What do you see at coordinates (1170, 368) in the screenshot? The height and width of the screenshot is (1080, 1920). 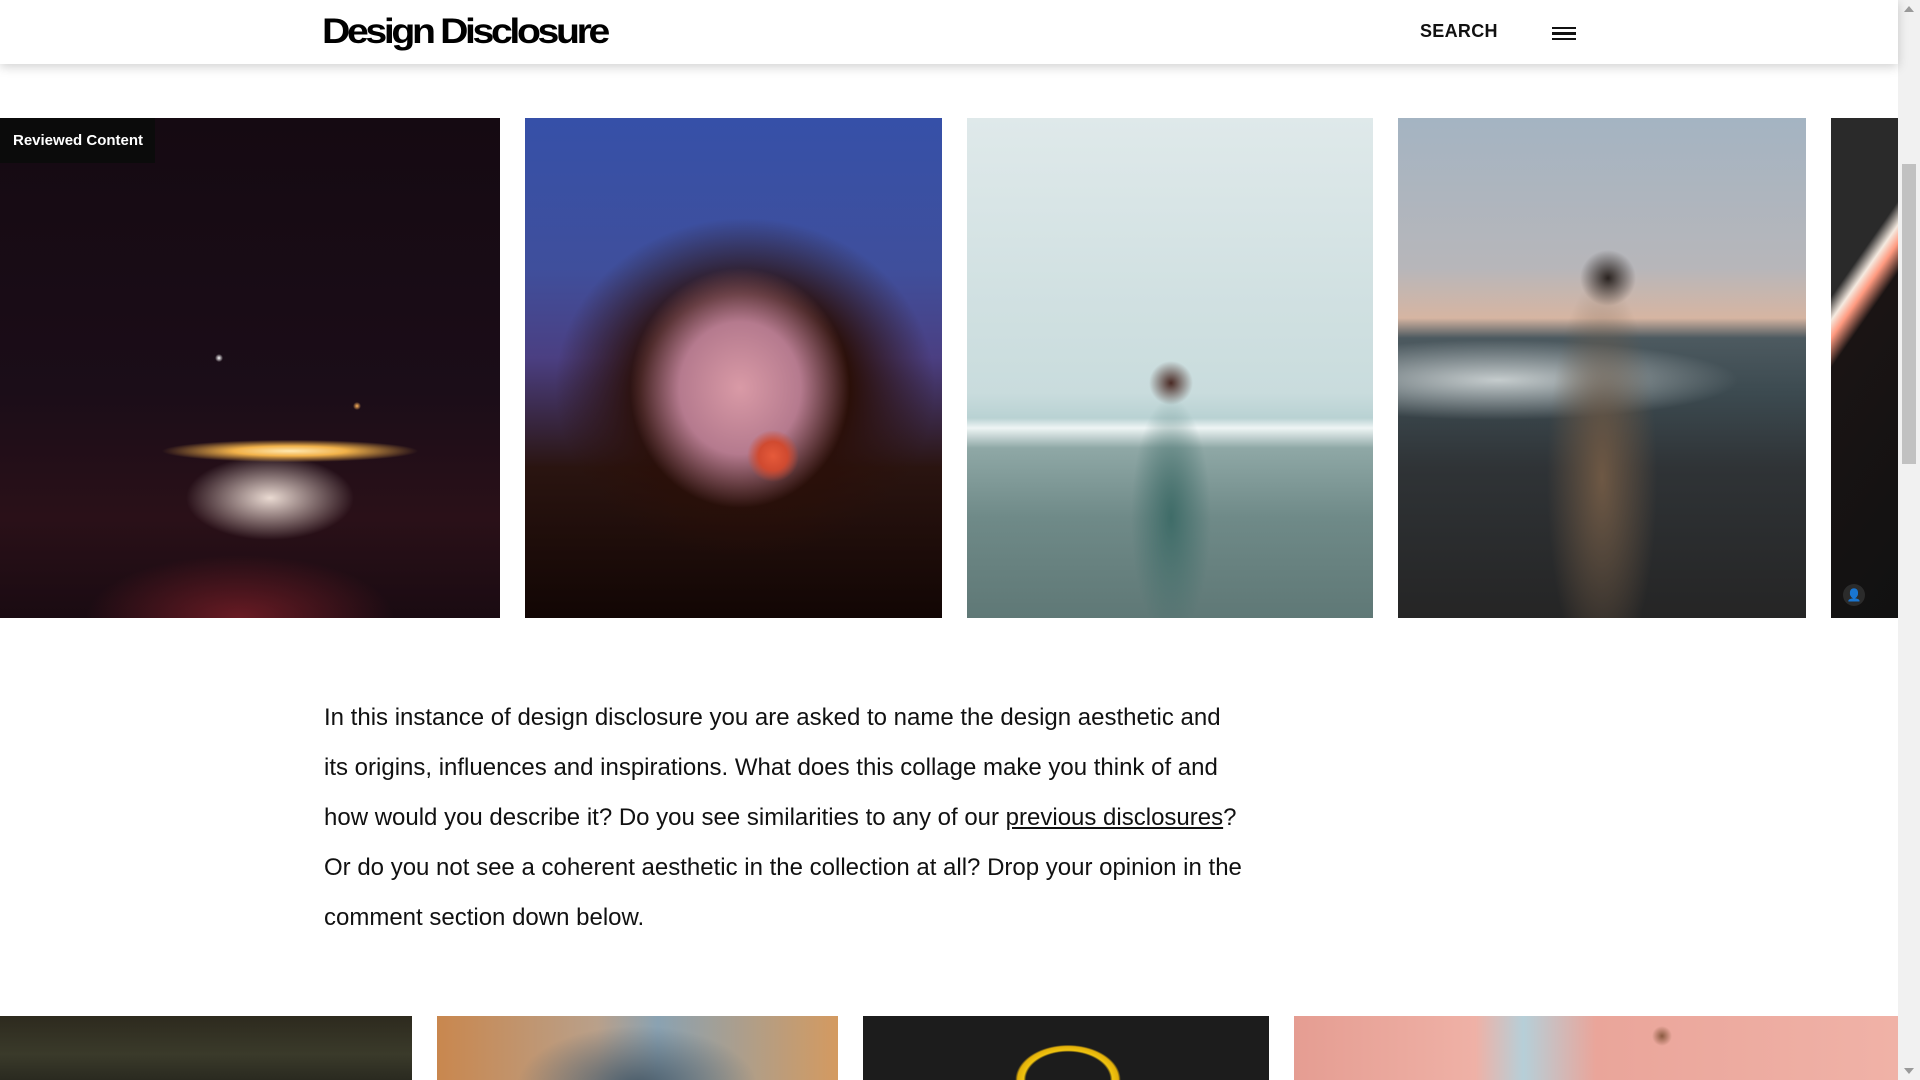 I see `gallery-image-beach-woman` at bounding box center [1170, 368].